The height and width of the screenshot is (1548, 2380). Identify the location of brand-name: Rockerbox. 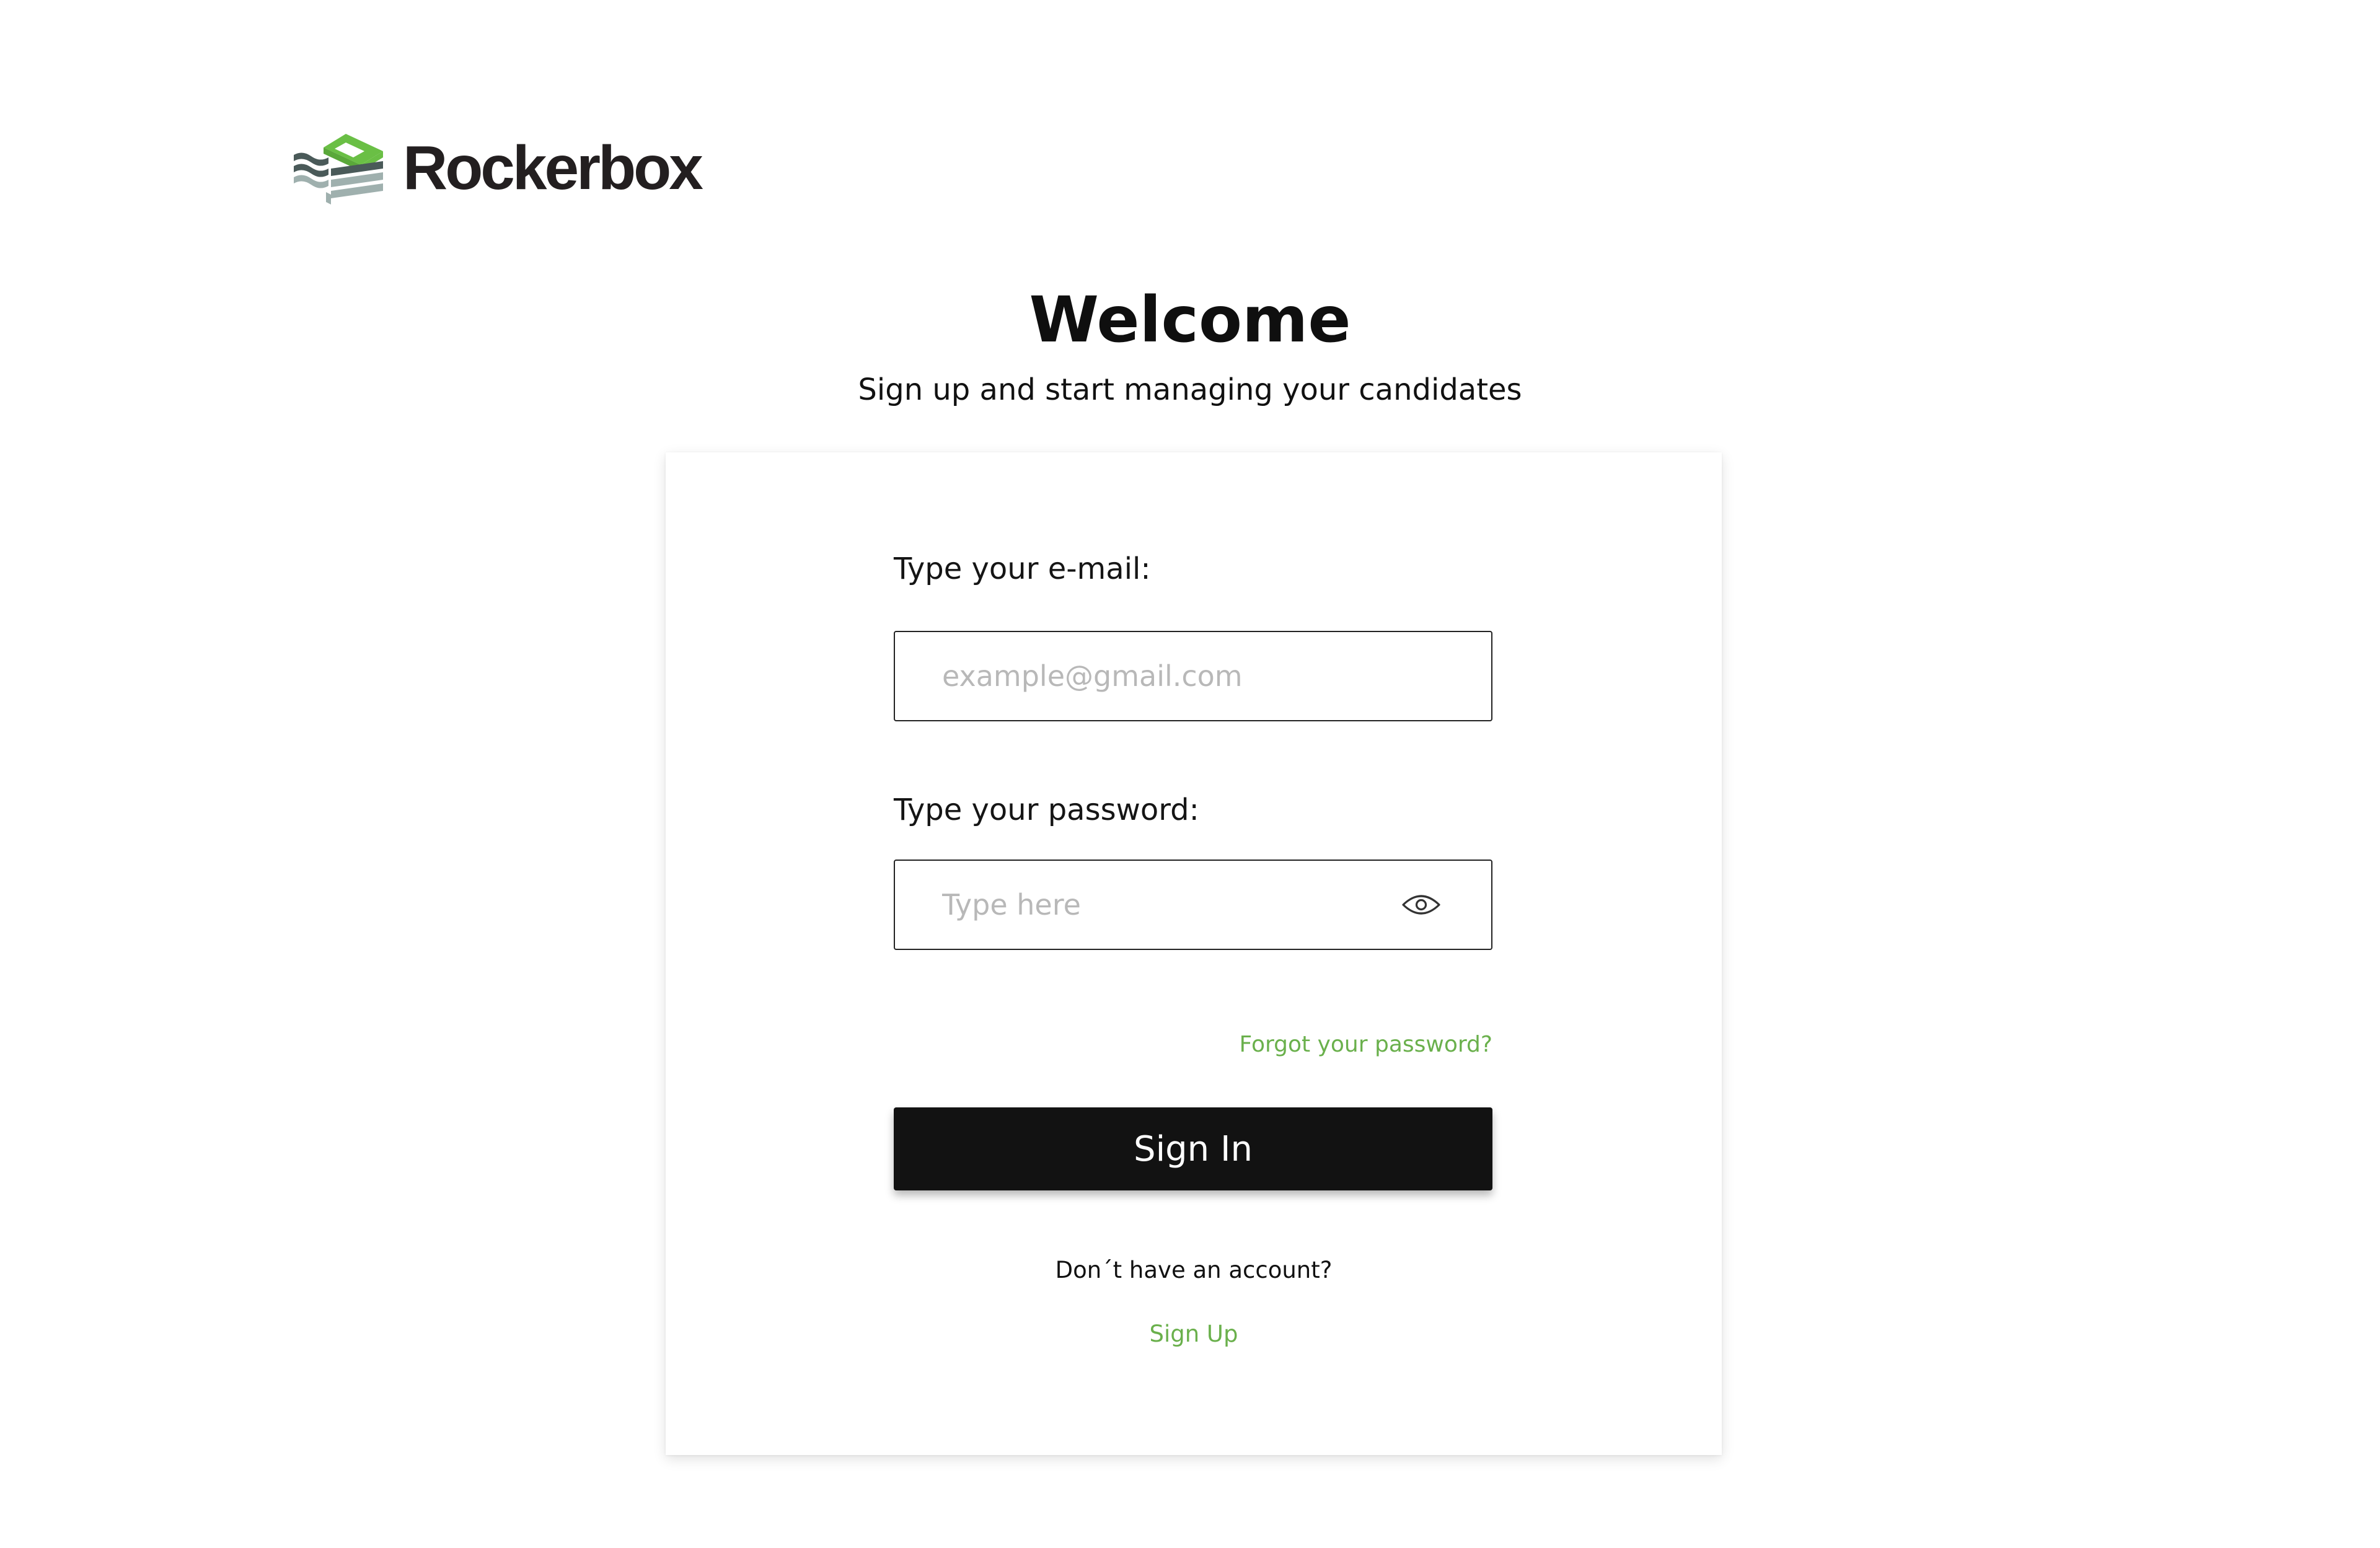
(553, 168).